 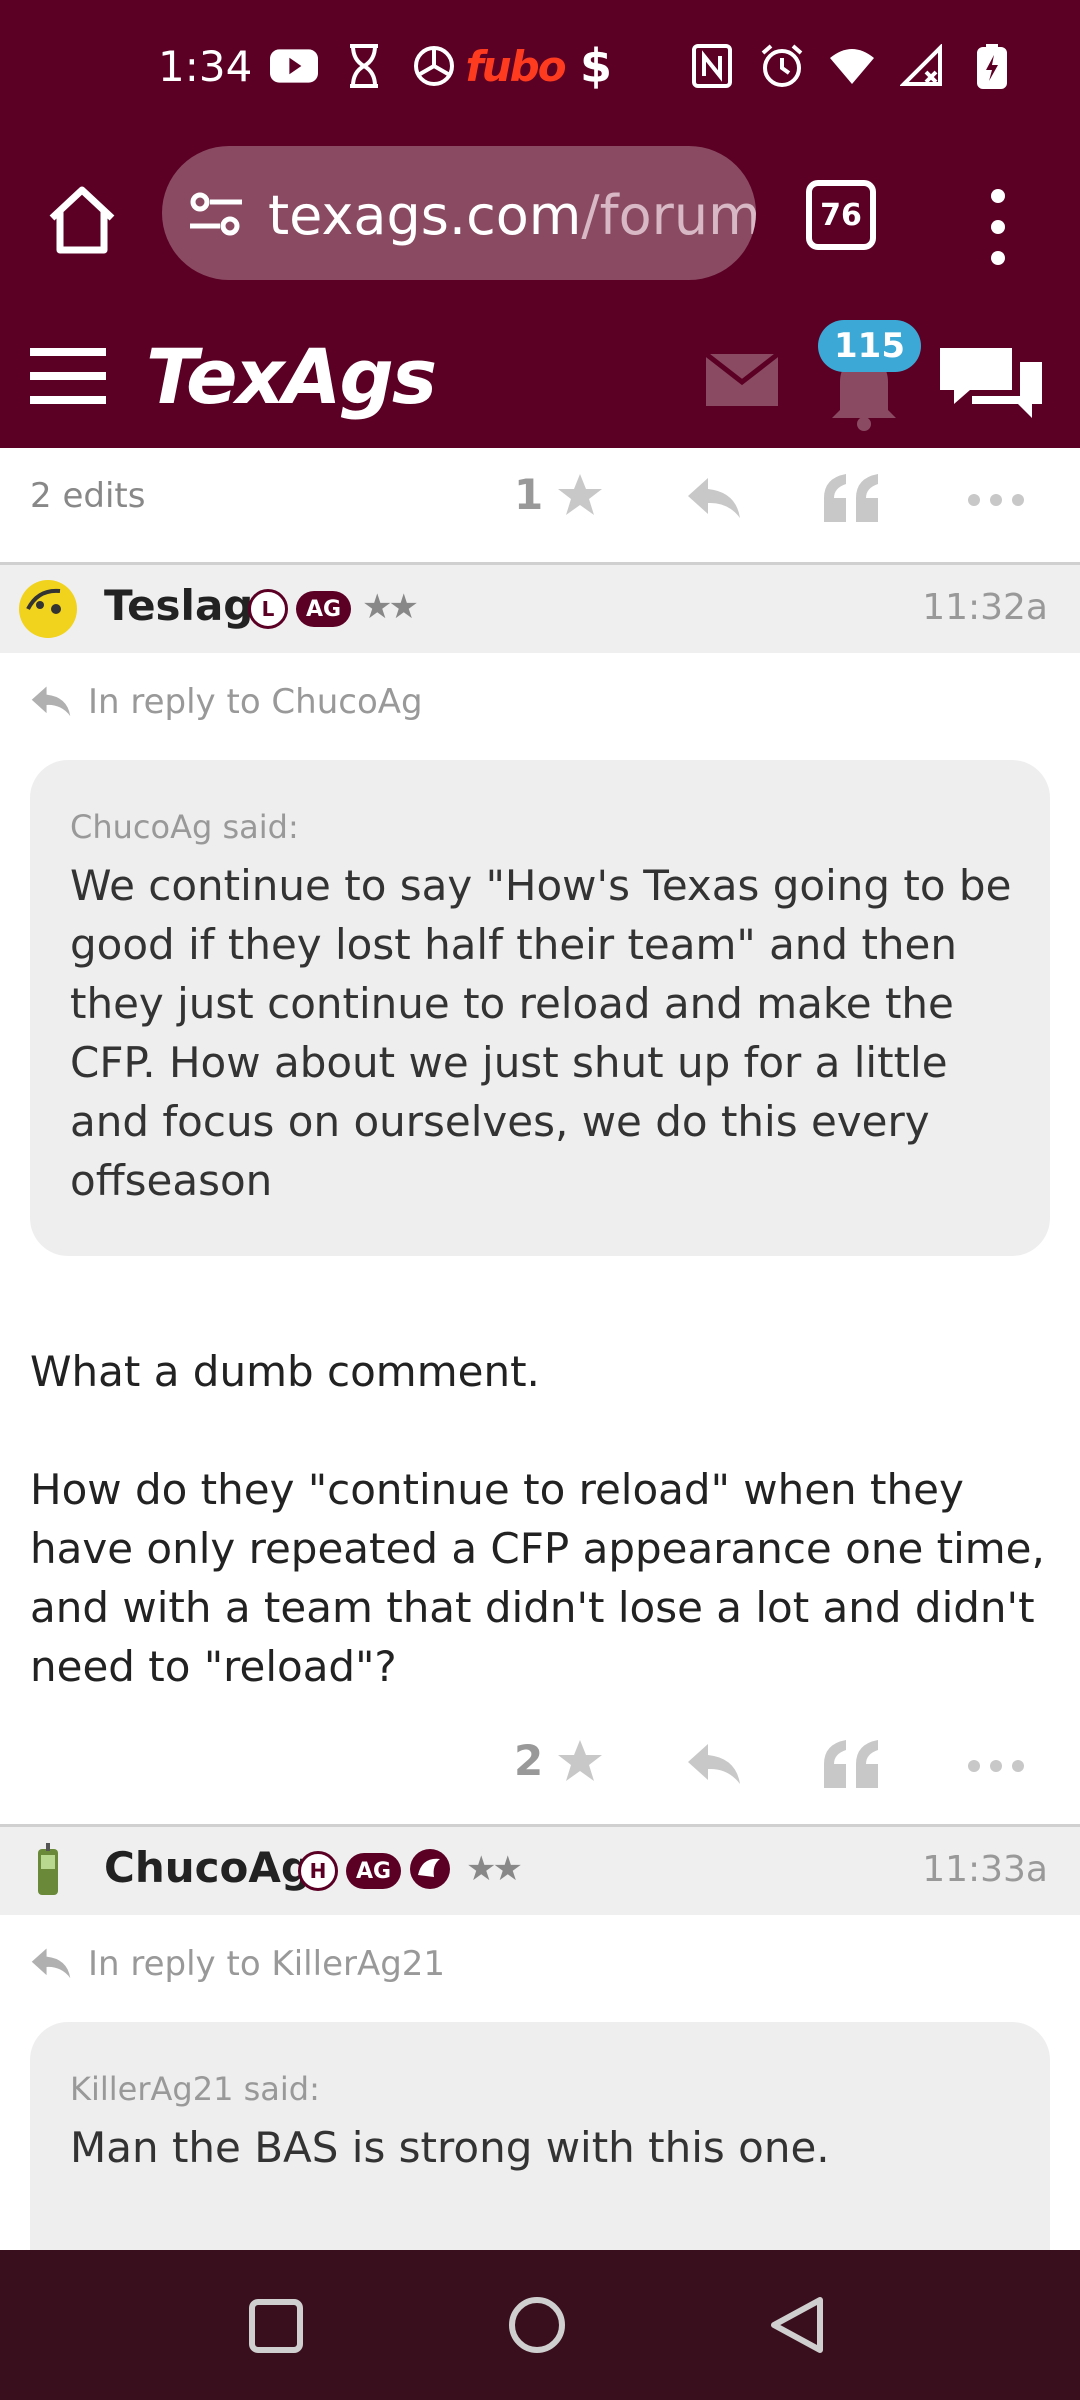 I want to click on alarm-icon, so click(x=782, y=66).